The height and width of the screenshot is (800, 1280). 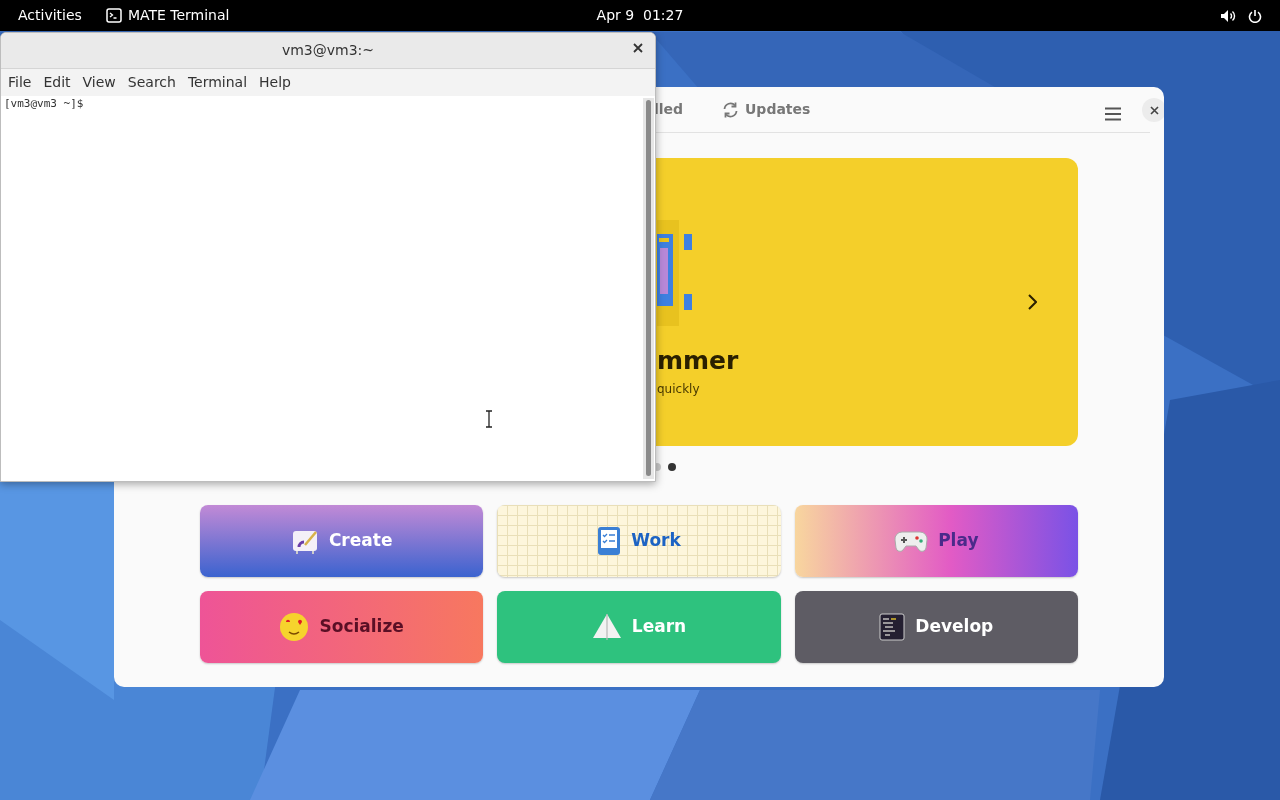 I want to click on tab: Updates, so click(x=766, y=109).